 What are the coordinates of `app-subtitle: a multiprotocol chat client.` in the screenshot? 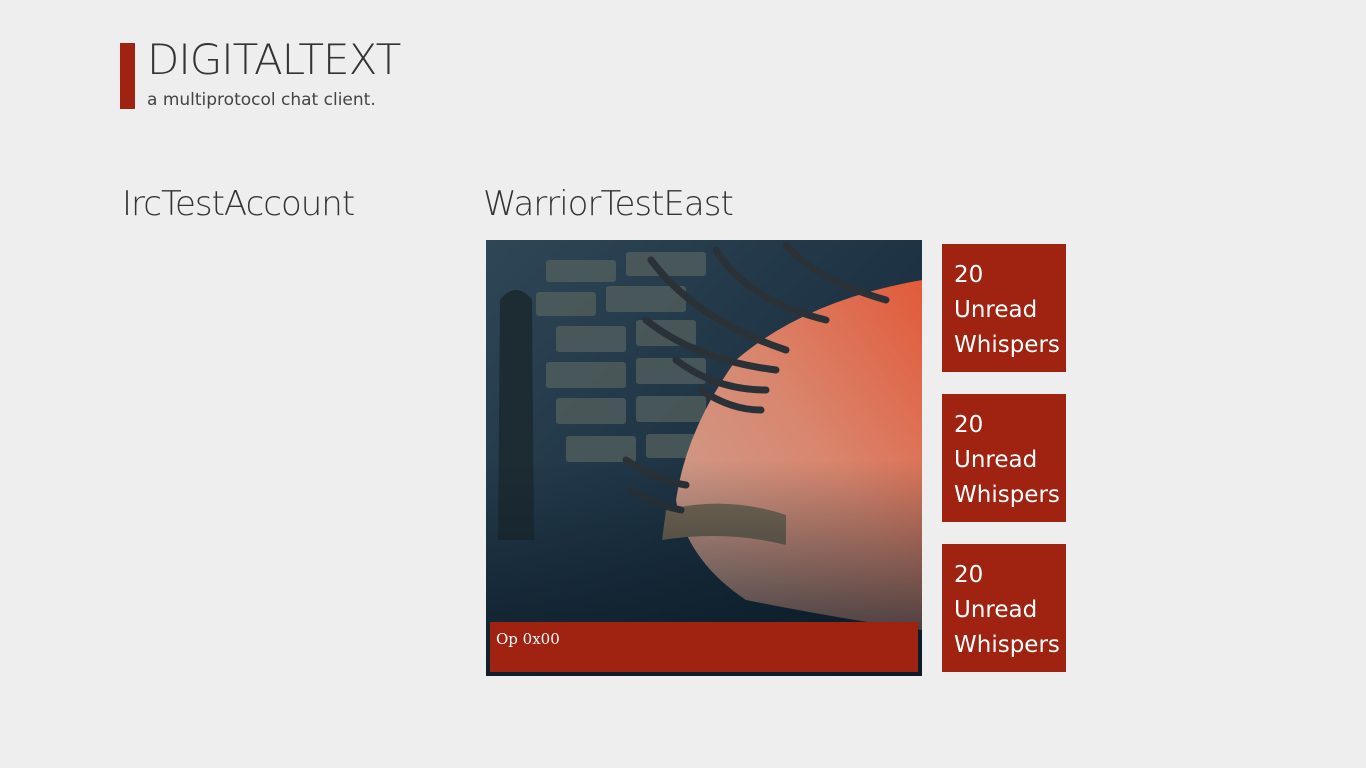 It's located at (261, 100).